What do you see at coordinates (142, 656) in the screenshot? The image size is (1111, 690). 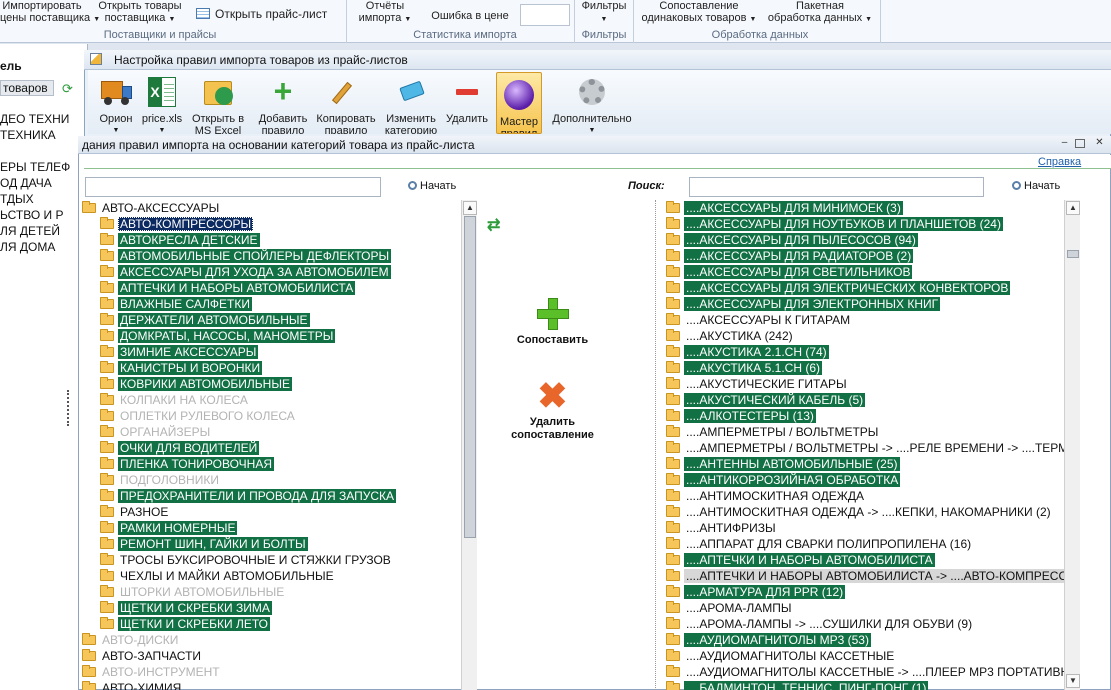 I see `tree-node: АВТО-ЗАПЧАСТИ` at bounding box center [142, 656].